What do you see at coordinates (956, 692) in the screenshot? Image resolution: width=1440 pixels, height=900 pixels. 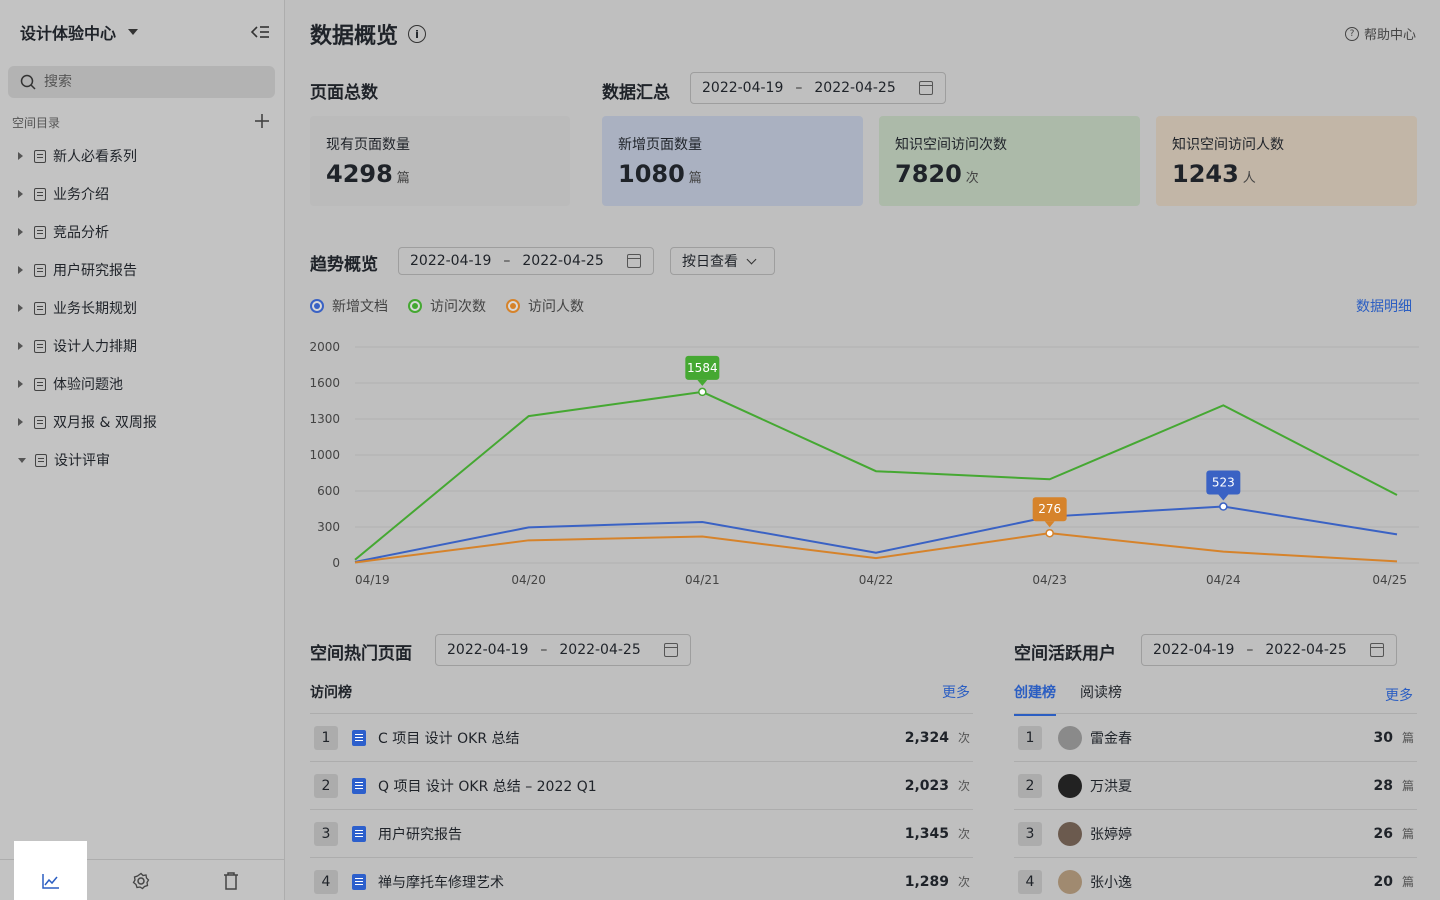 I see `hot-pages-more-link: 更多` at bounding box center [956, 692].